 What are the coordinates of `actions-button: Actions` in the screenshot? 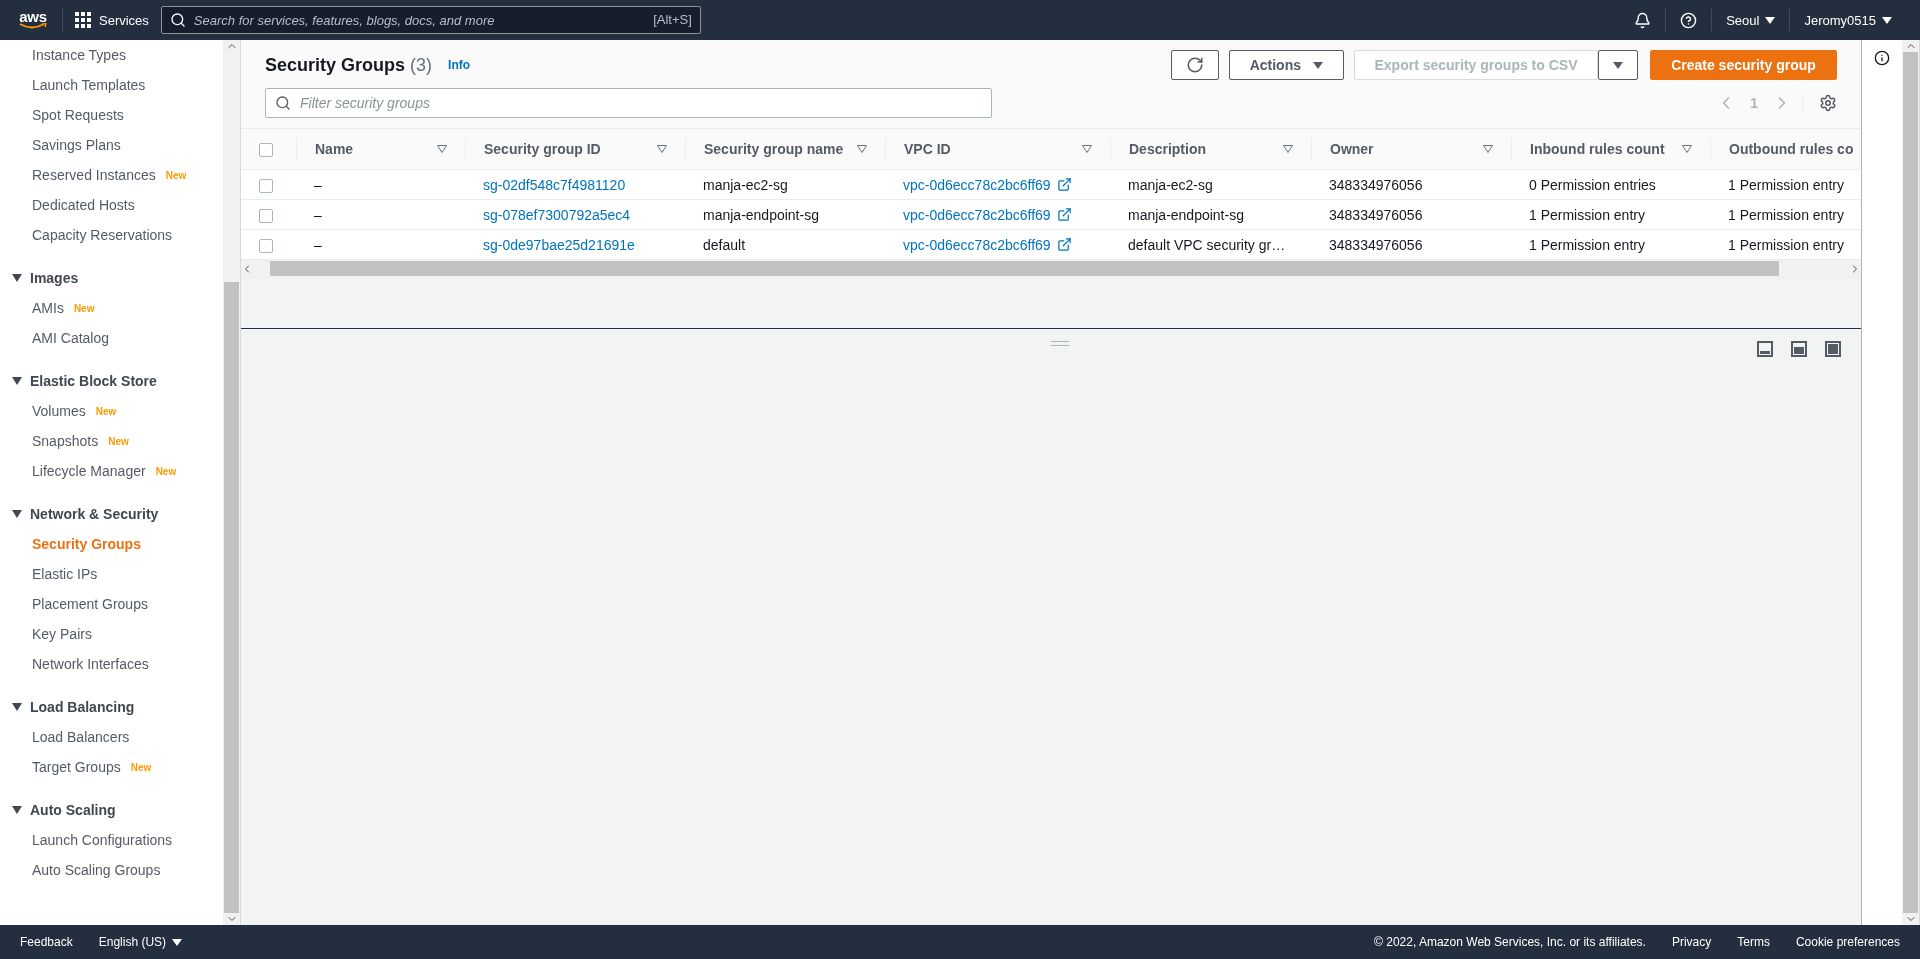 It's located at (1286, 65).